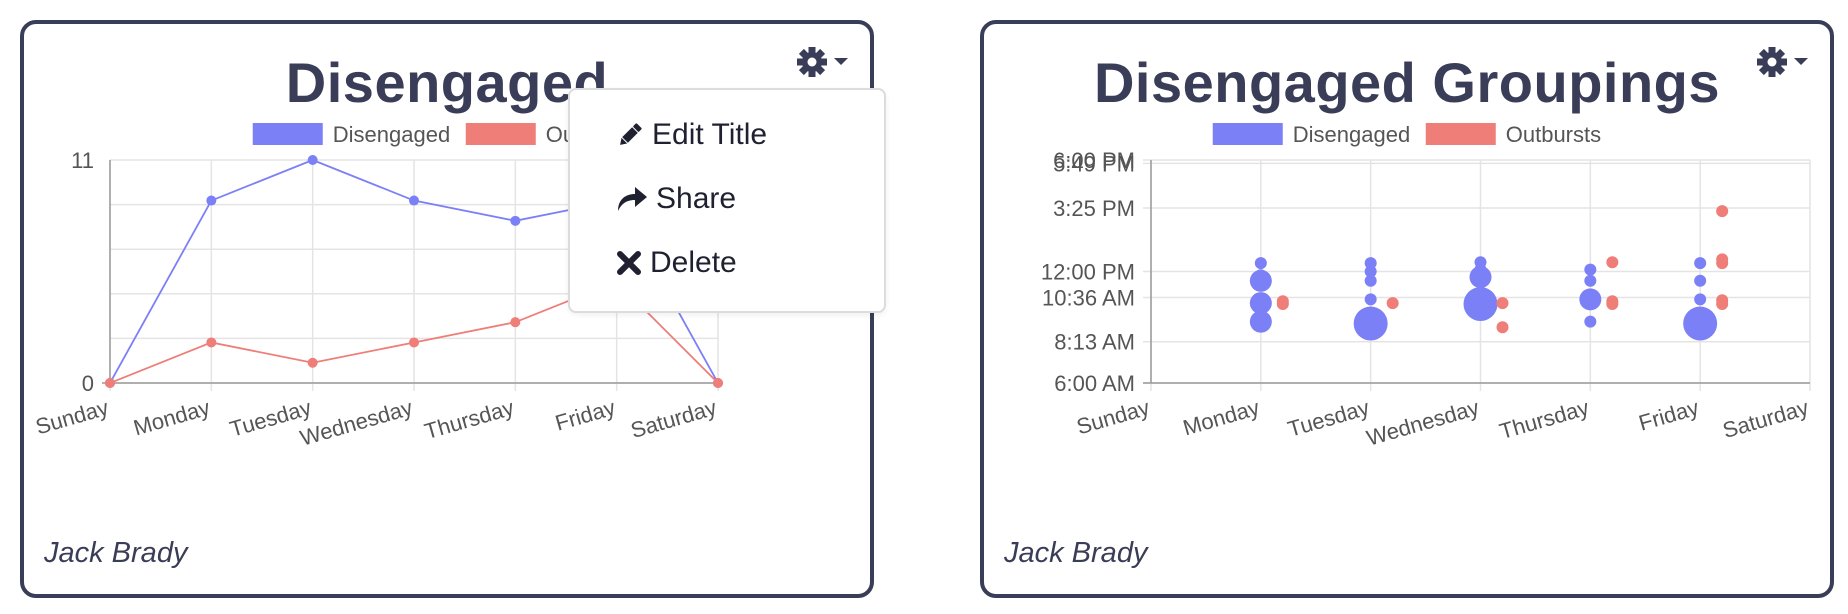 The width and height of the screenshot is (1848, 614). I want to click on close-icon, so click(629, 263).